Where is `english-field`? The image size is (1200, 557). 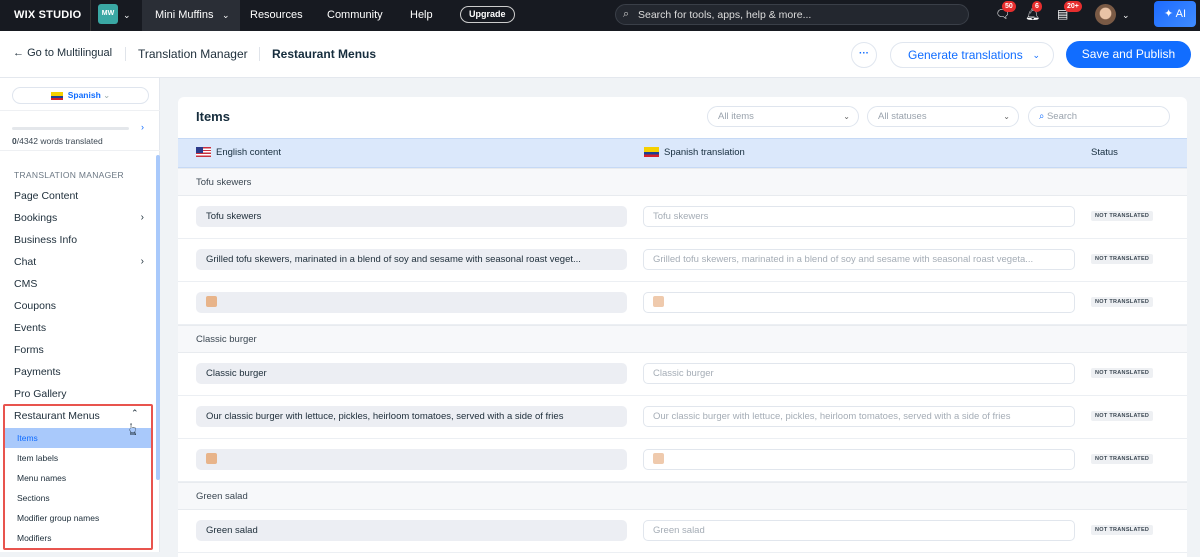 english-field is located at coordinates (411, 459).